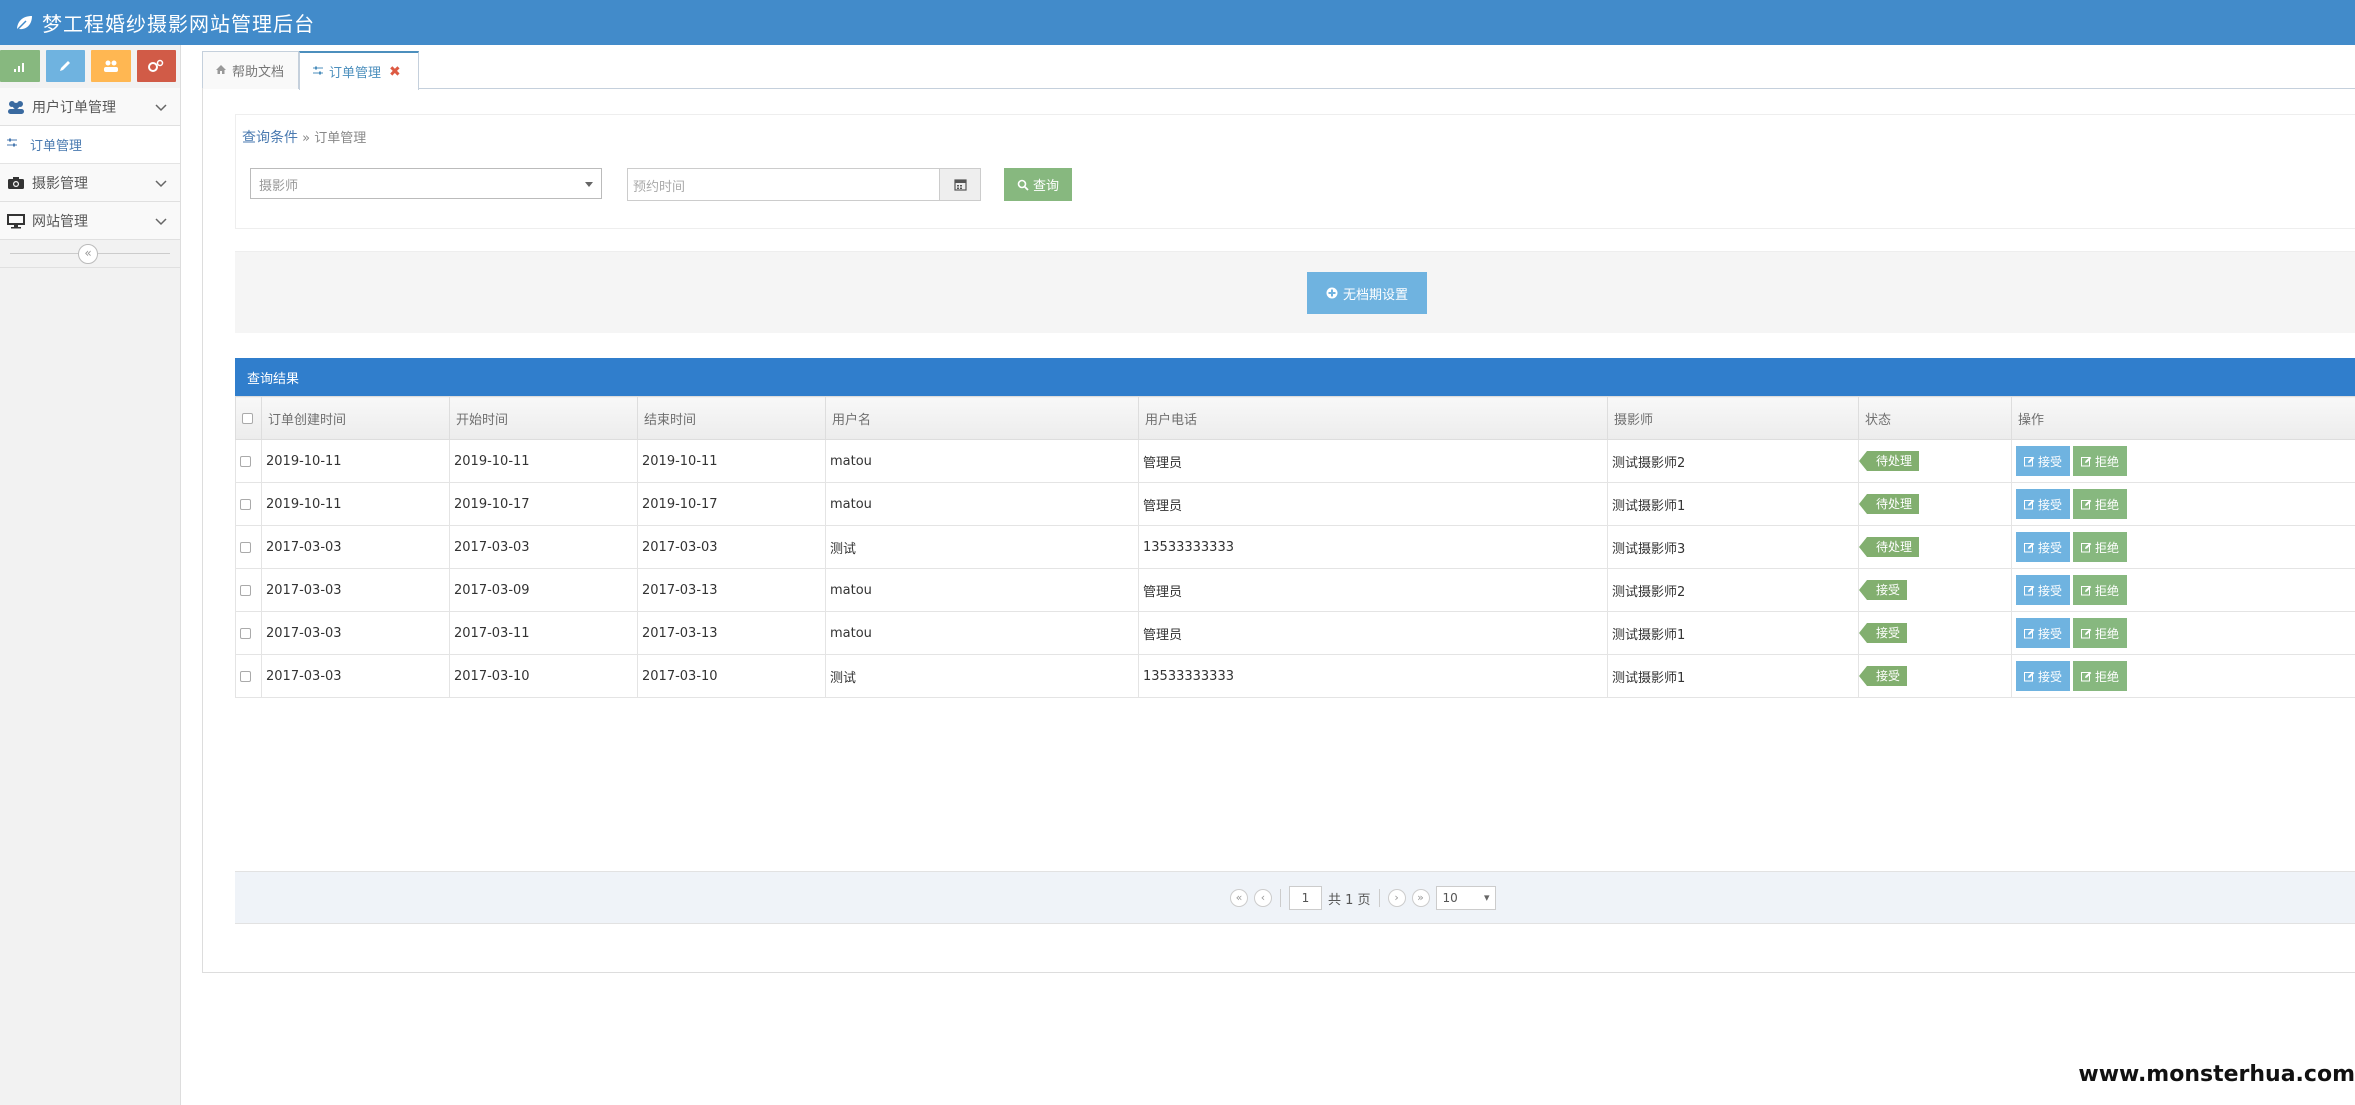 This screenshot has height=1105, width=2355. Describe the element at coordinates (1239, 898) in the screenshot. I see `first-page-button: «` at that location.